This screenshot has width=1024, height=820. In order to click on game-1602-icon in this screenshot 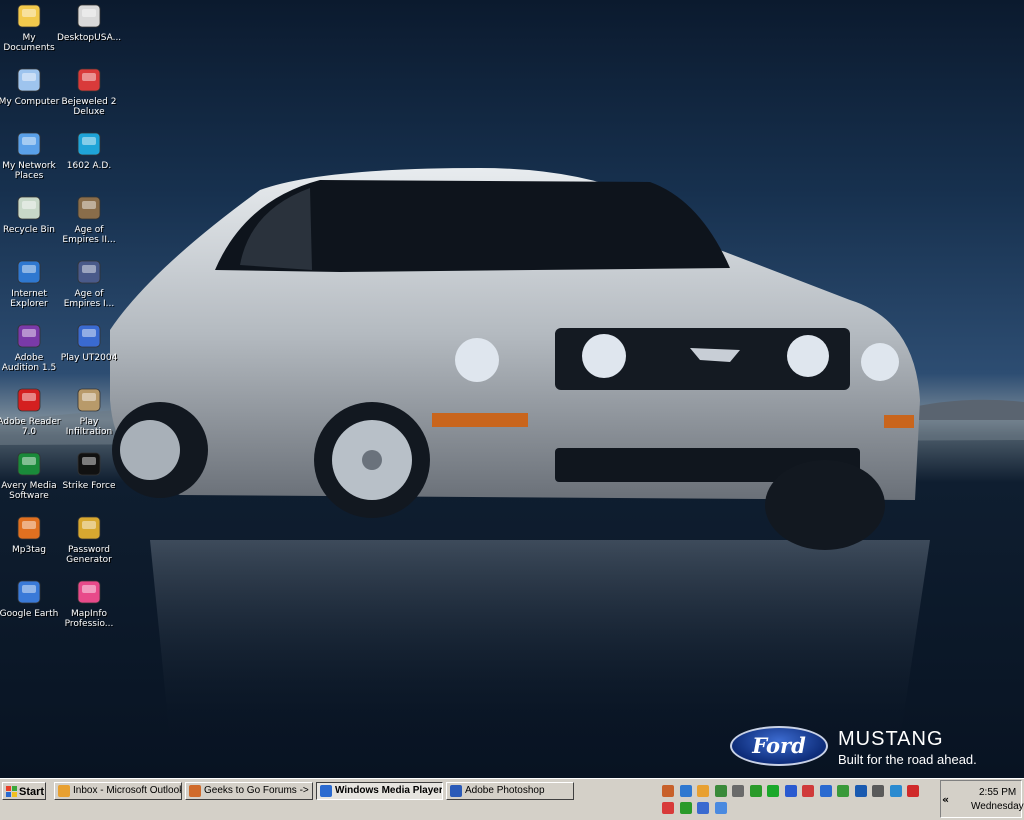, I will do `click(89, 144)`.